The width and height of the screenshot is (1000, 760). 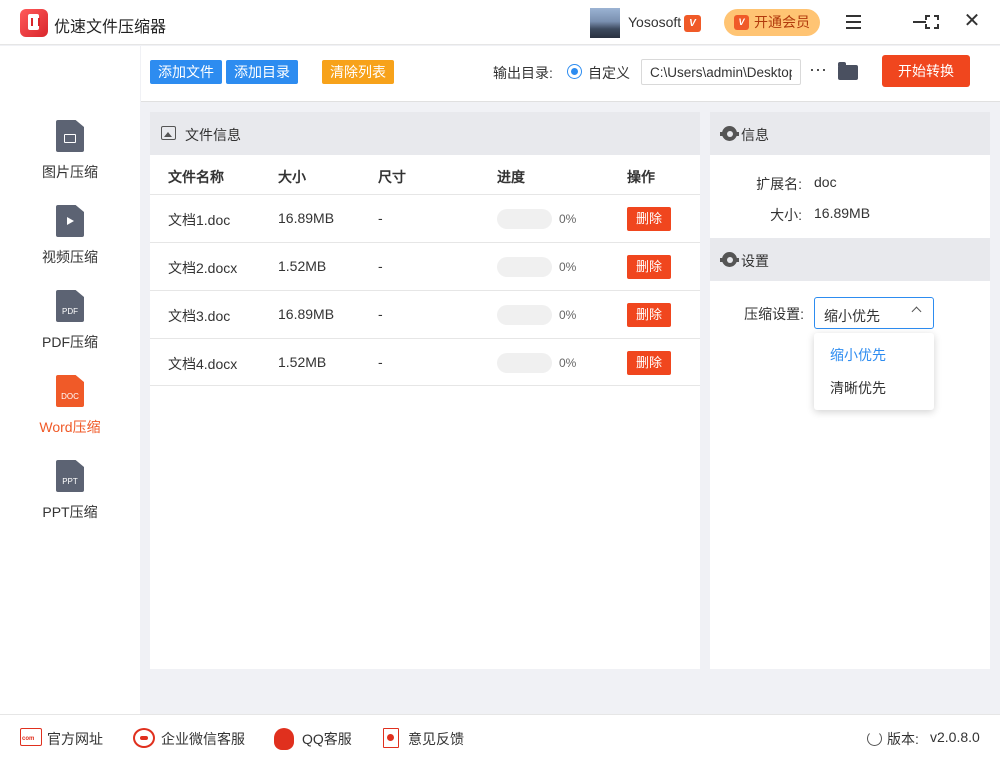 I want to click on file-panel-title: 文件信息, so click(x=213, y=135).